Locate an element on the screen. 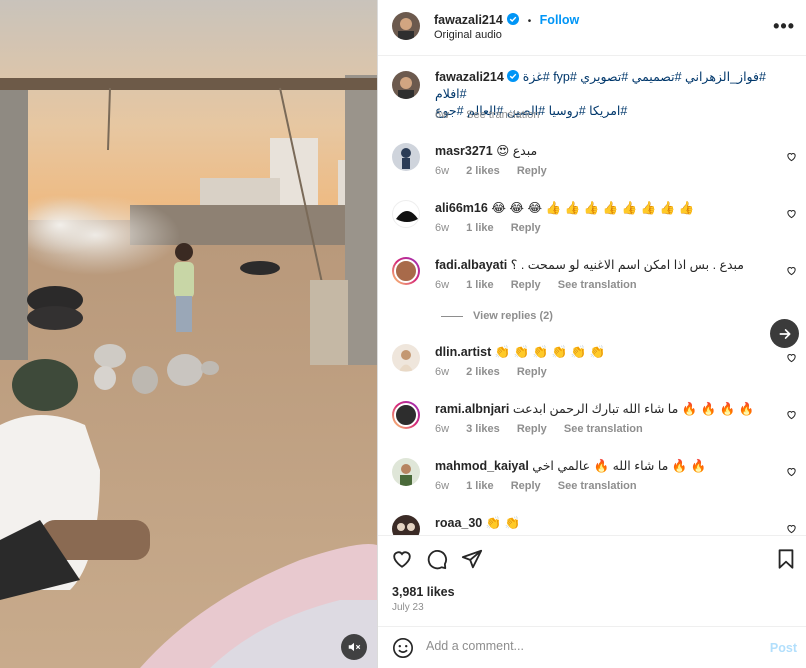 This screenshot has width=806, height=668. view-replies-button: View replies (2) is located at coordinates (497, 316).